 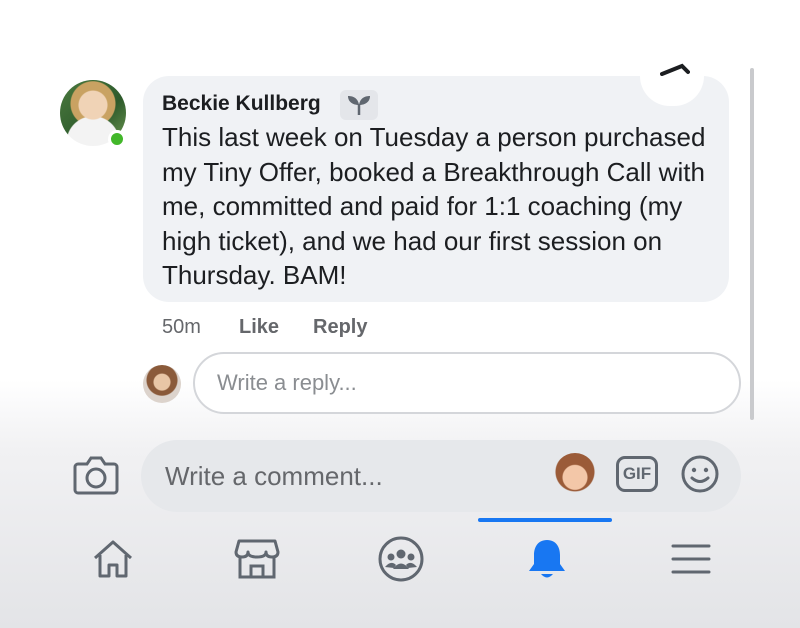 I want to click on comment-timestamp: 50m, so click(x=181, y=327).